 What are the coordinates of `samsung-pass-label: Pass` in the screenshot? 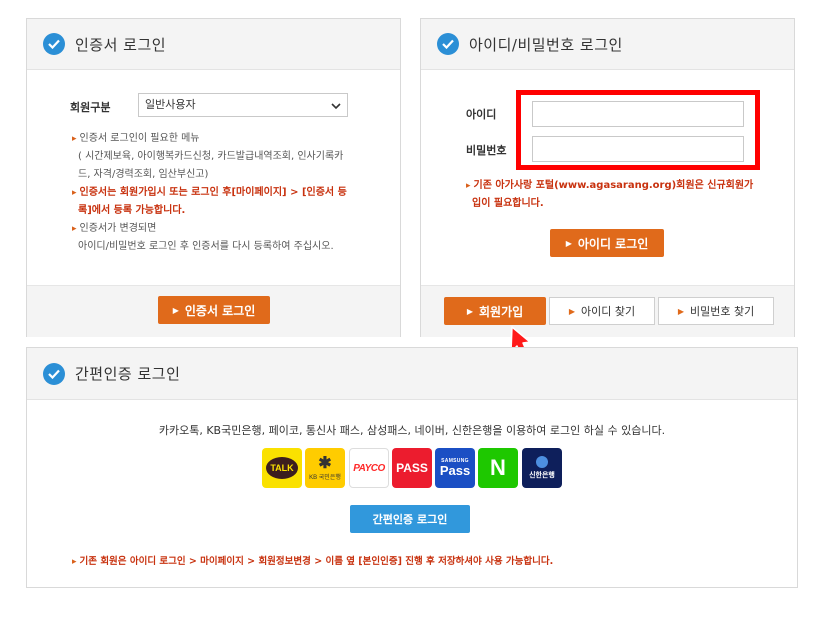 It's located at (455, 470).